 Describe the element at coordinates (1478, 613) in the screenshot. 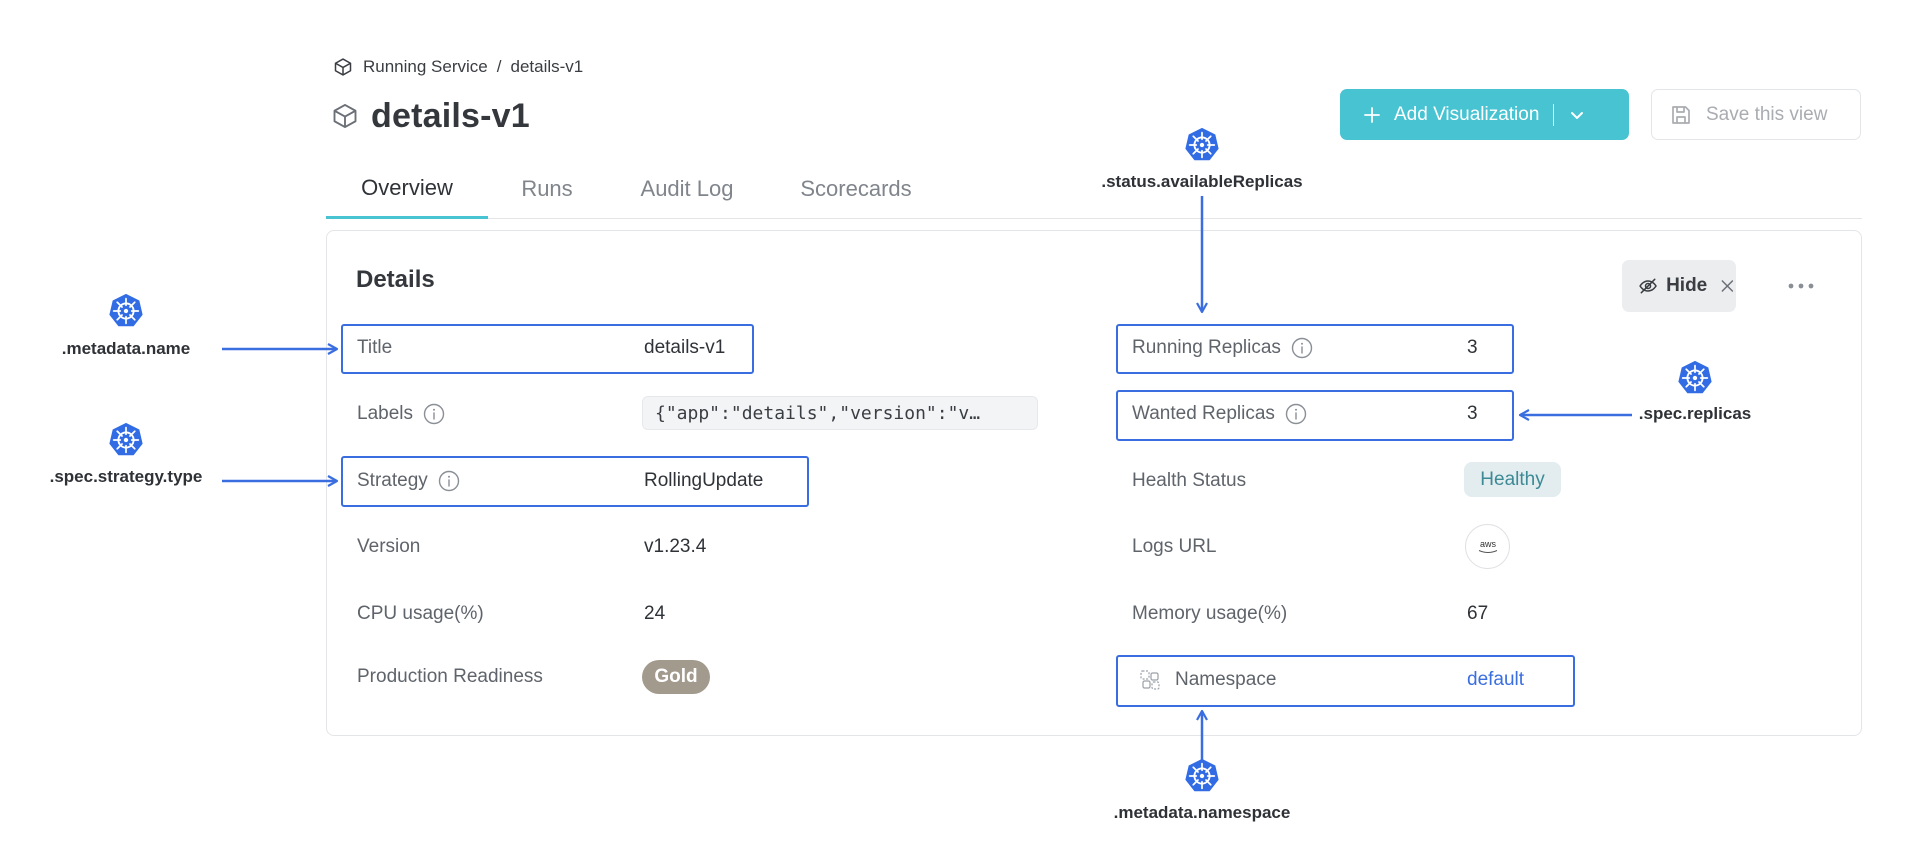

I see `memory-usage-value: 67` at that location.